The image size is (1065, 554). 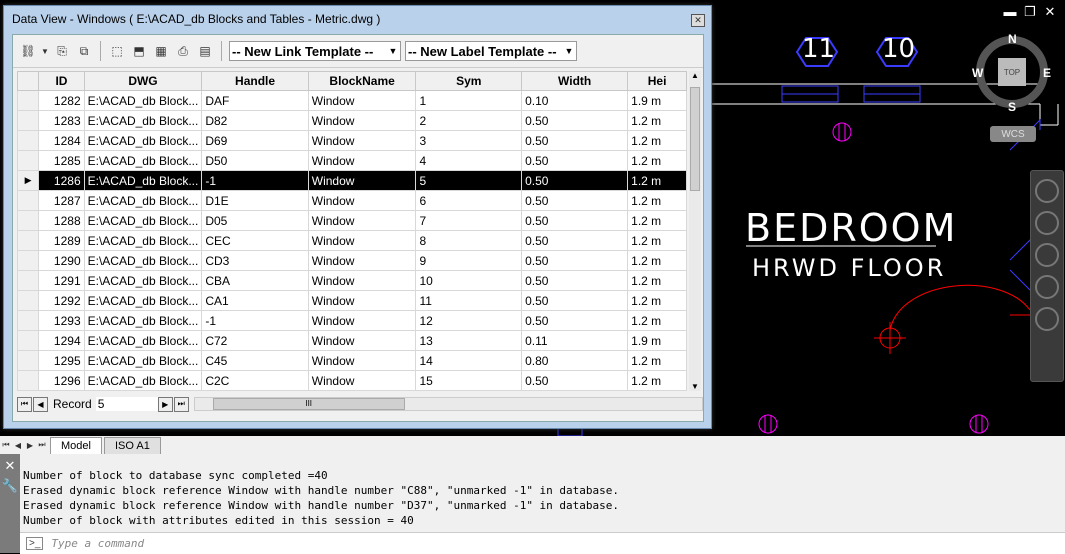 I want to click on column-header-sym: Sym, so click(x=469, y=81).